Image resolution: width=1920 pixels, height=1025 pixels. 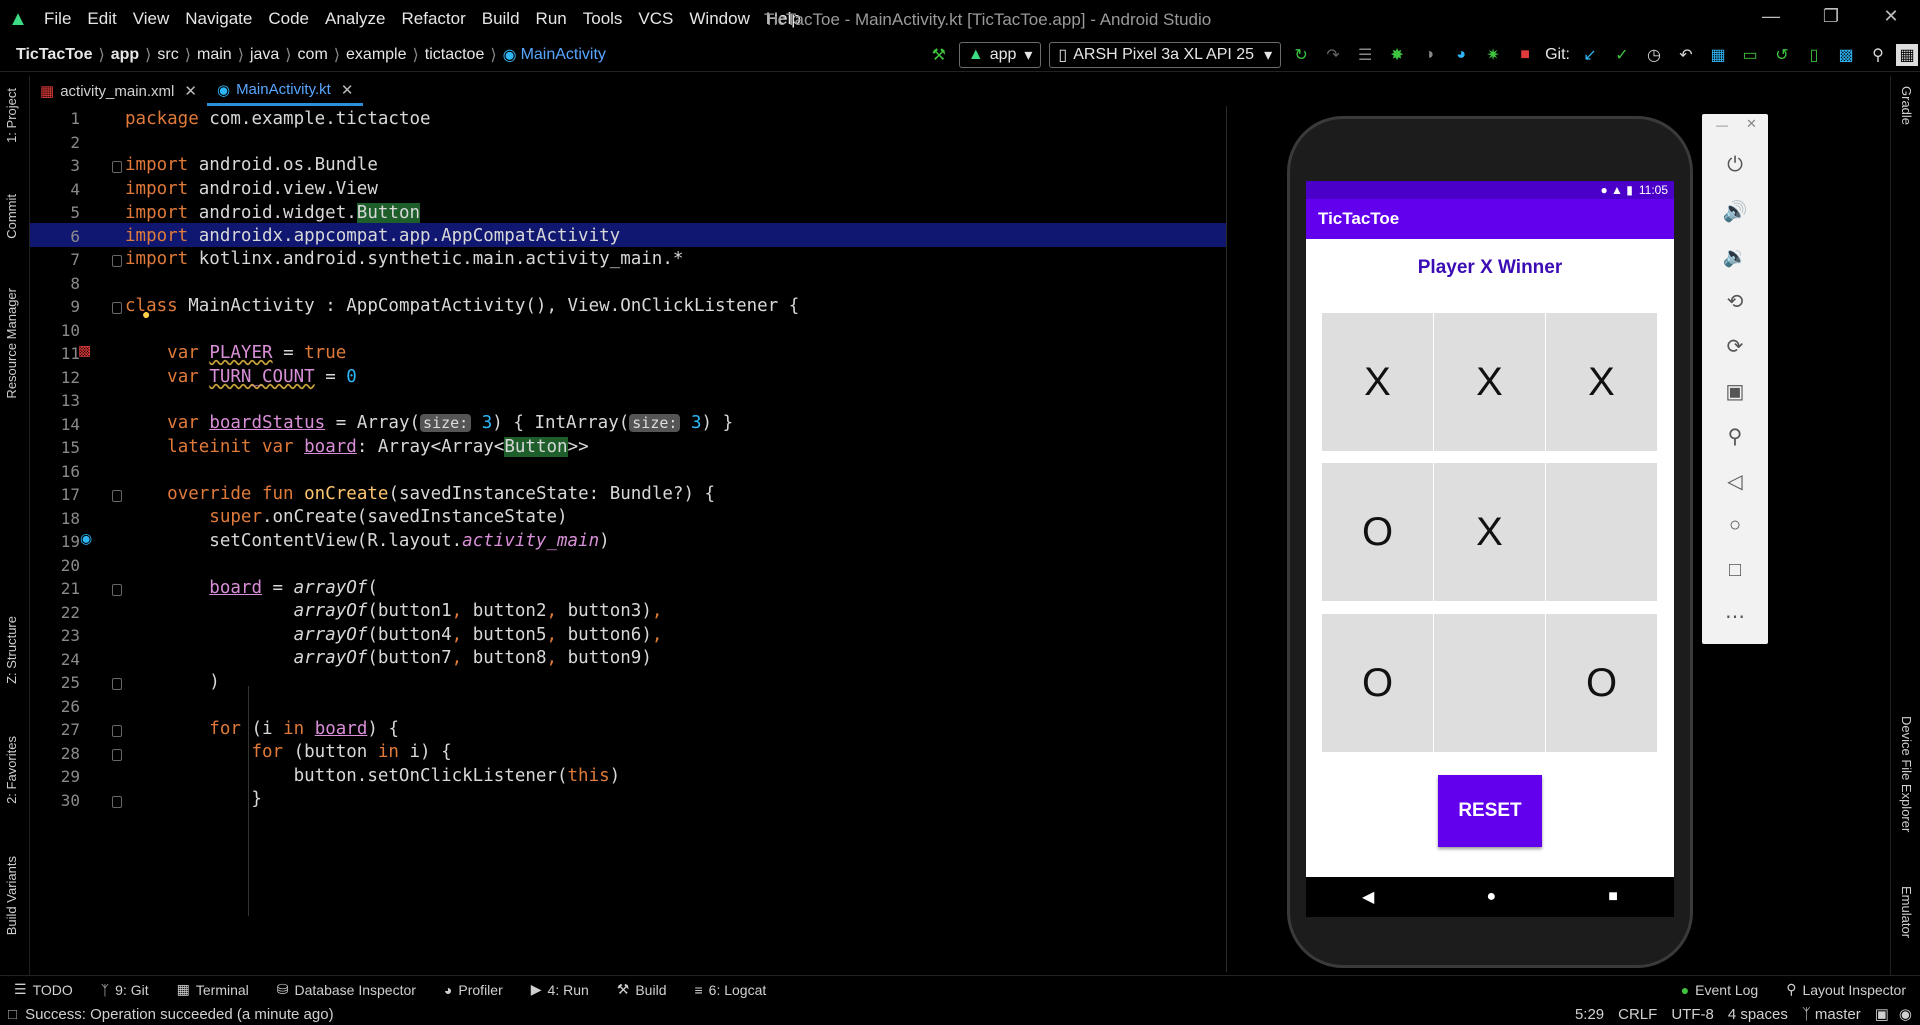 I want to click on terminal-tool-button: ▦ Terminal, so click(x=213, y=989).